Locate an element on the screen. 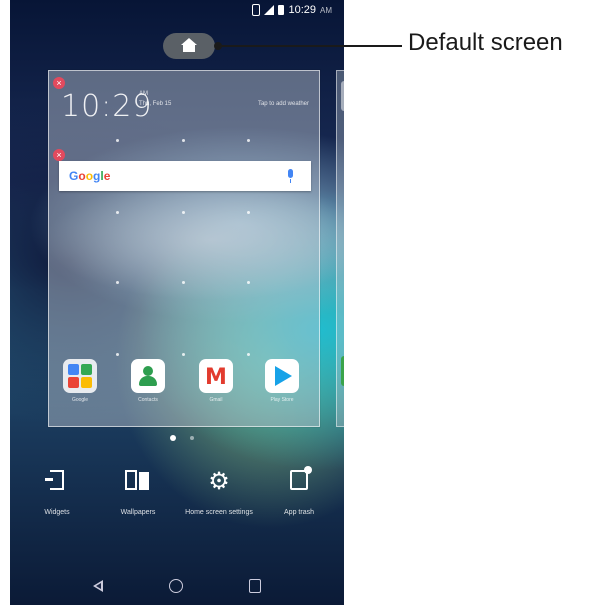 This screenshot has height=605, width=604. status-ampm: AM is located at coordinates (326, 10).